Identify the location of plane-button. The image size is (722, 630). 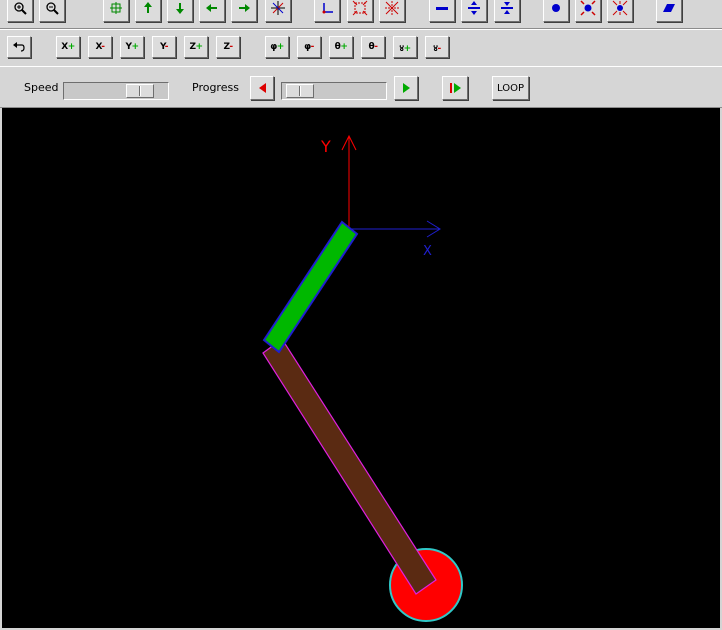
(669, 11).